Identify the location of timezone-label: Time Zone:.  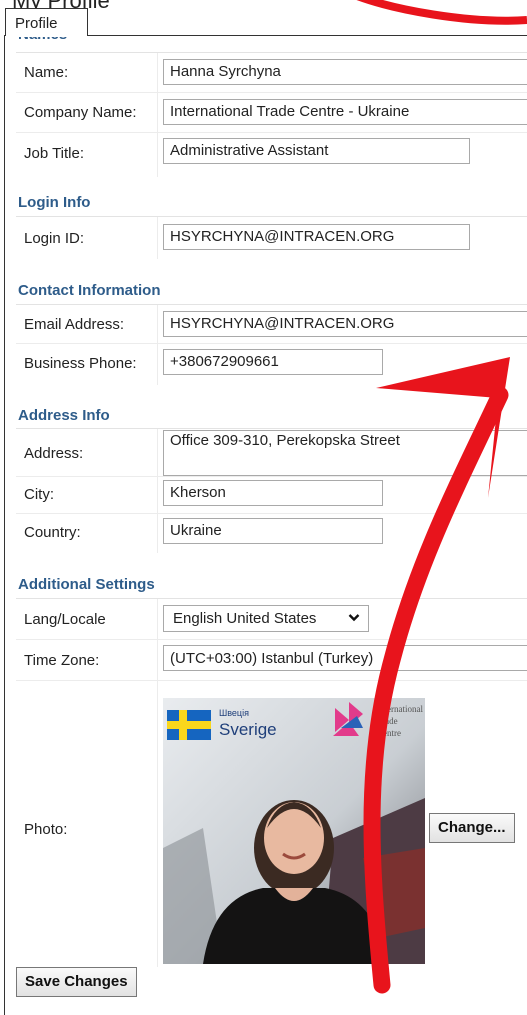
(62, 660).